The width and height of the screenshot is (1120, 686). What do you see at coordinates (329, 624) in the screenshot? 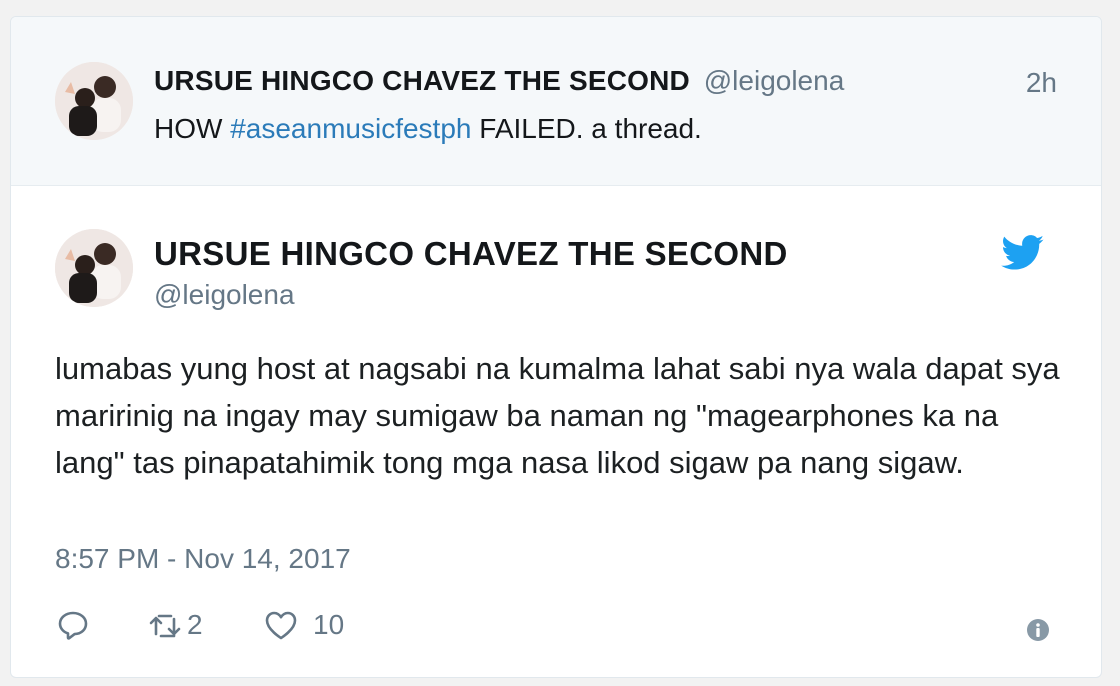
I see `like-count: 10` at bounding box center [329, 624].